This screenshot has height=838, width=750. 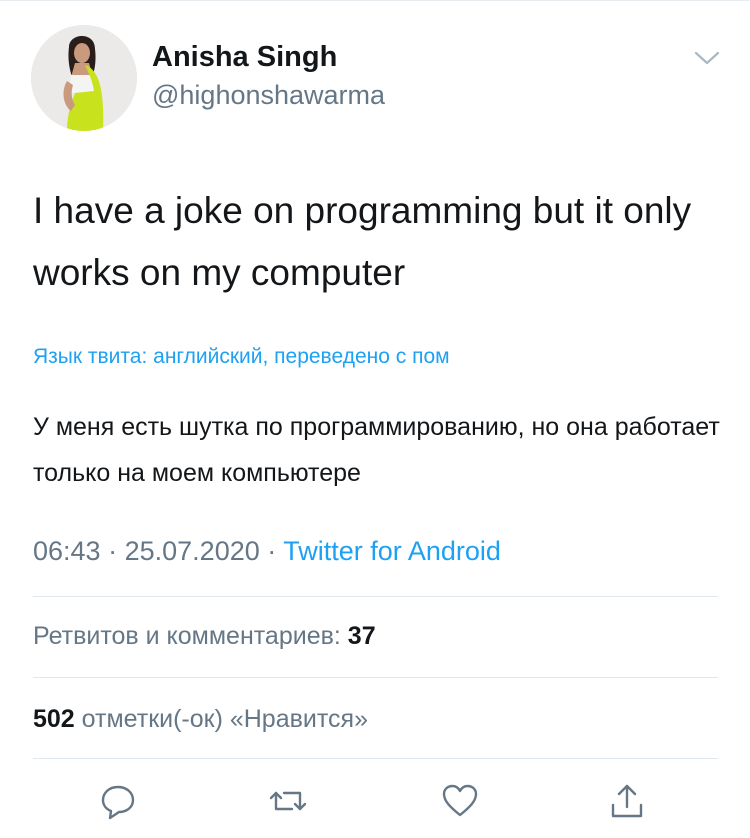 I want to click on tweet-time: 06:43, so click(x=67, y=551).